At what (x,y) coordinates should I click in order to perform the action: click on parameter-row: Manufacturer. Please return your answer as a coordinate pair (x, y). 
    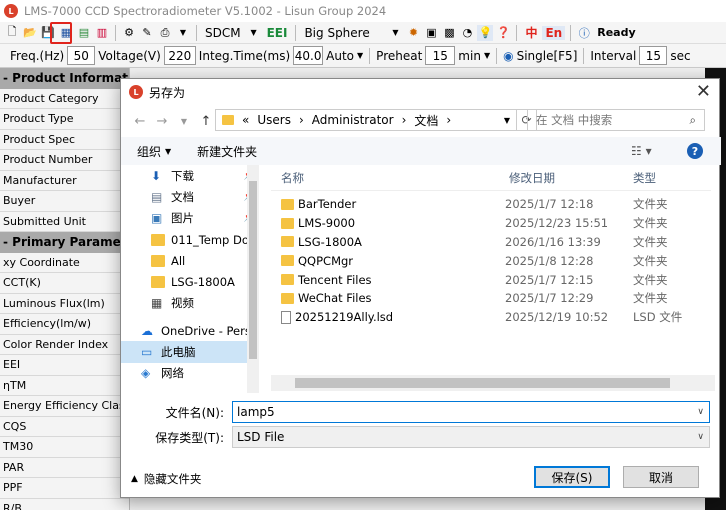
    Looking at the image, I should click on (64, 180).